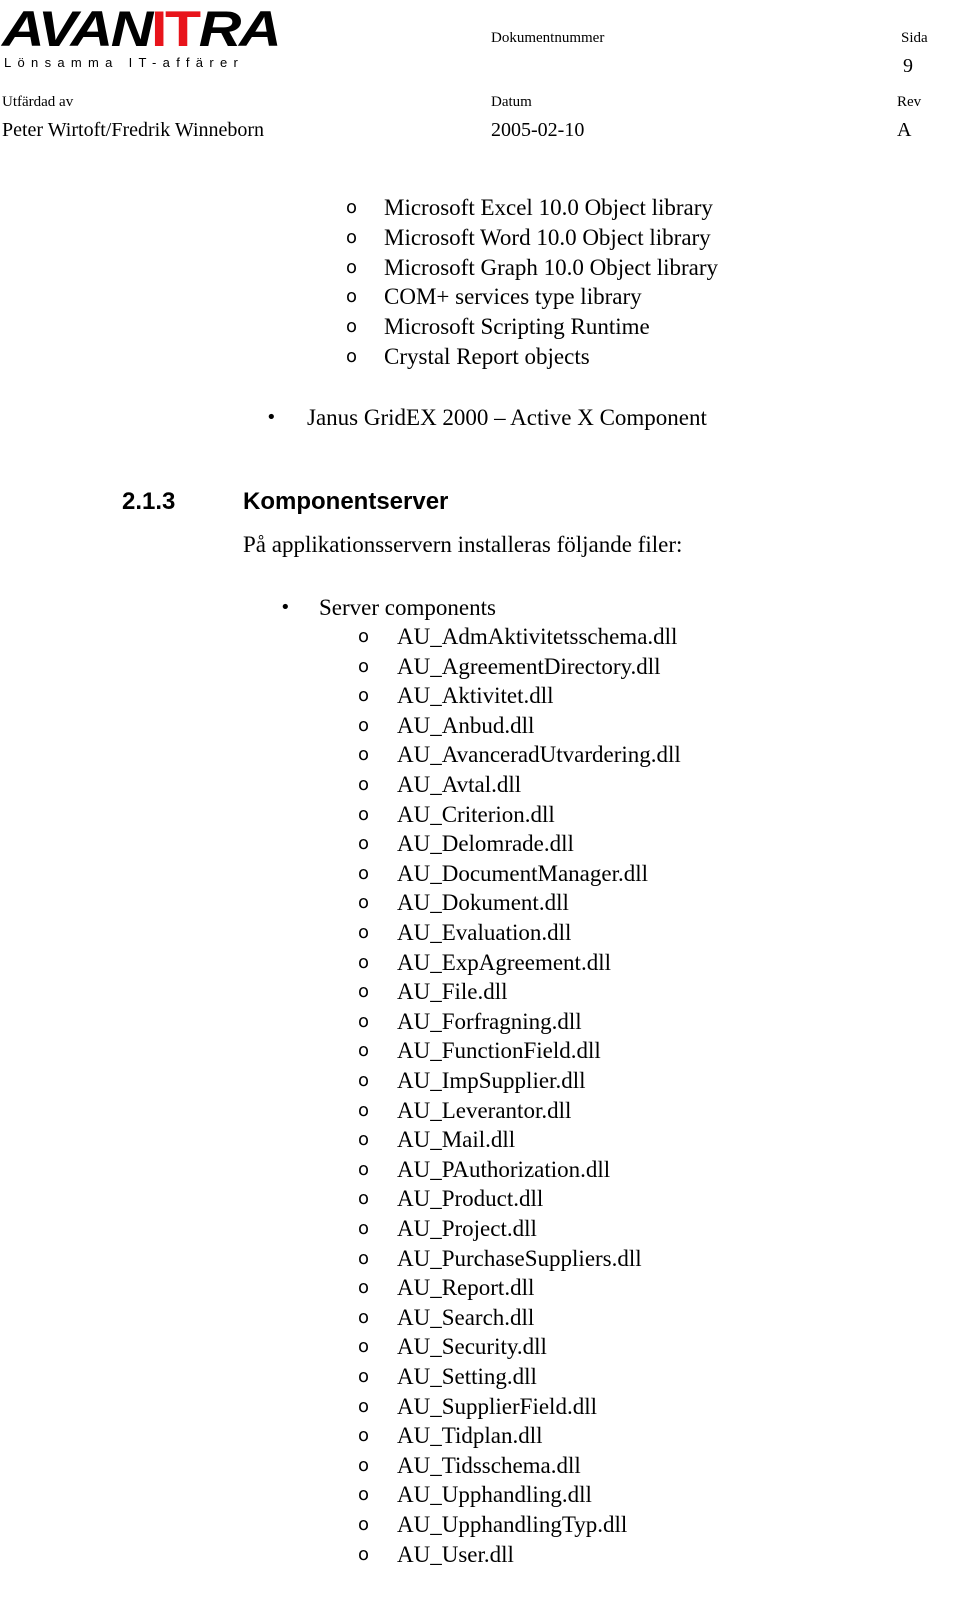 The width and height of the screenshot is (960, 1614). Describe the element at coordinates (321, 1261) in the screenshot. I see `list-item: o AU_PurchaseSuppliers.dll` at that location.